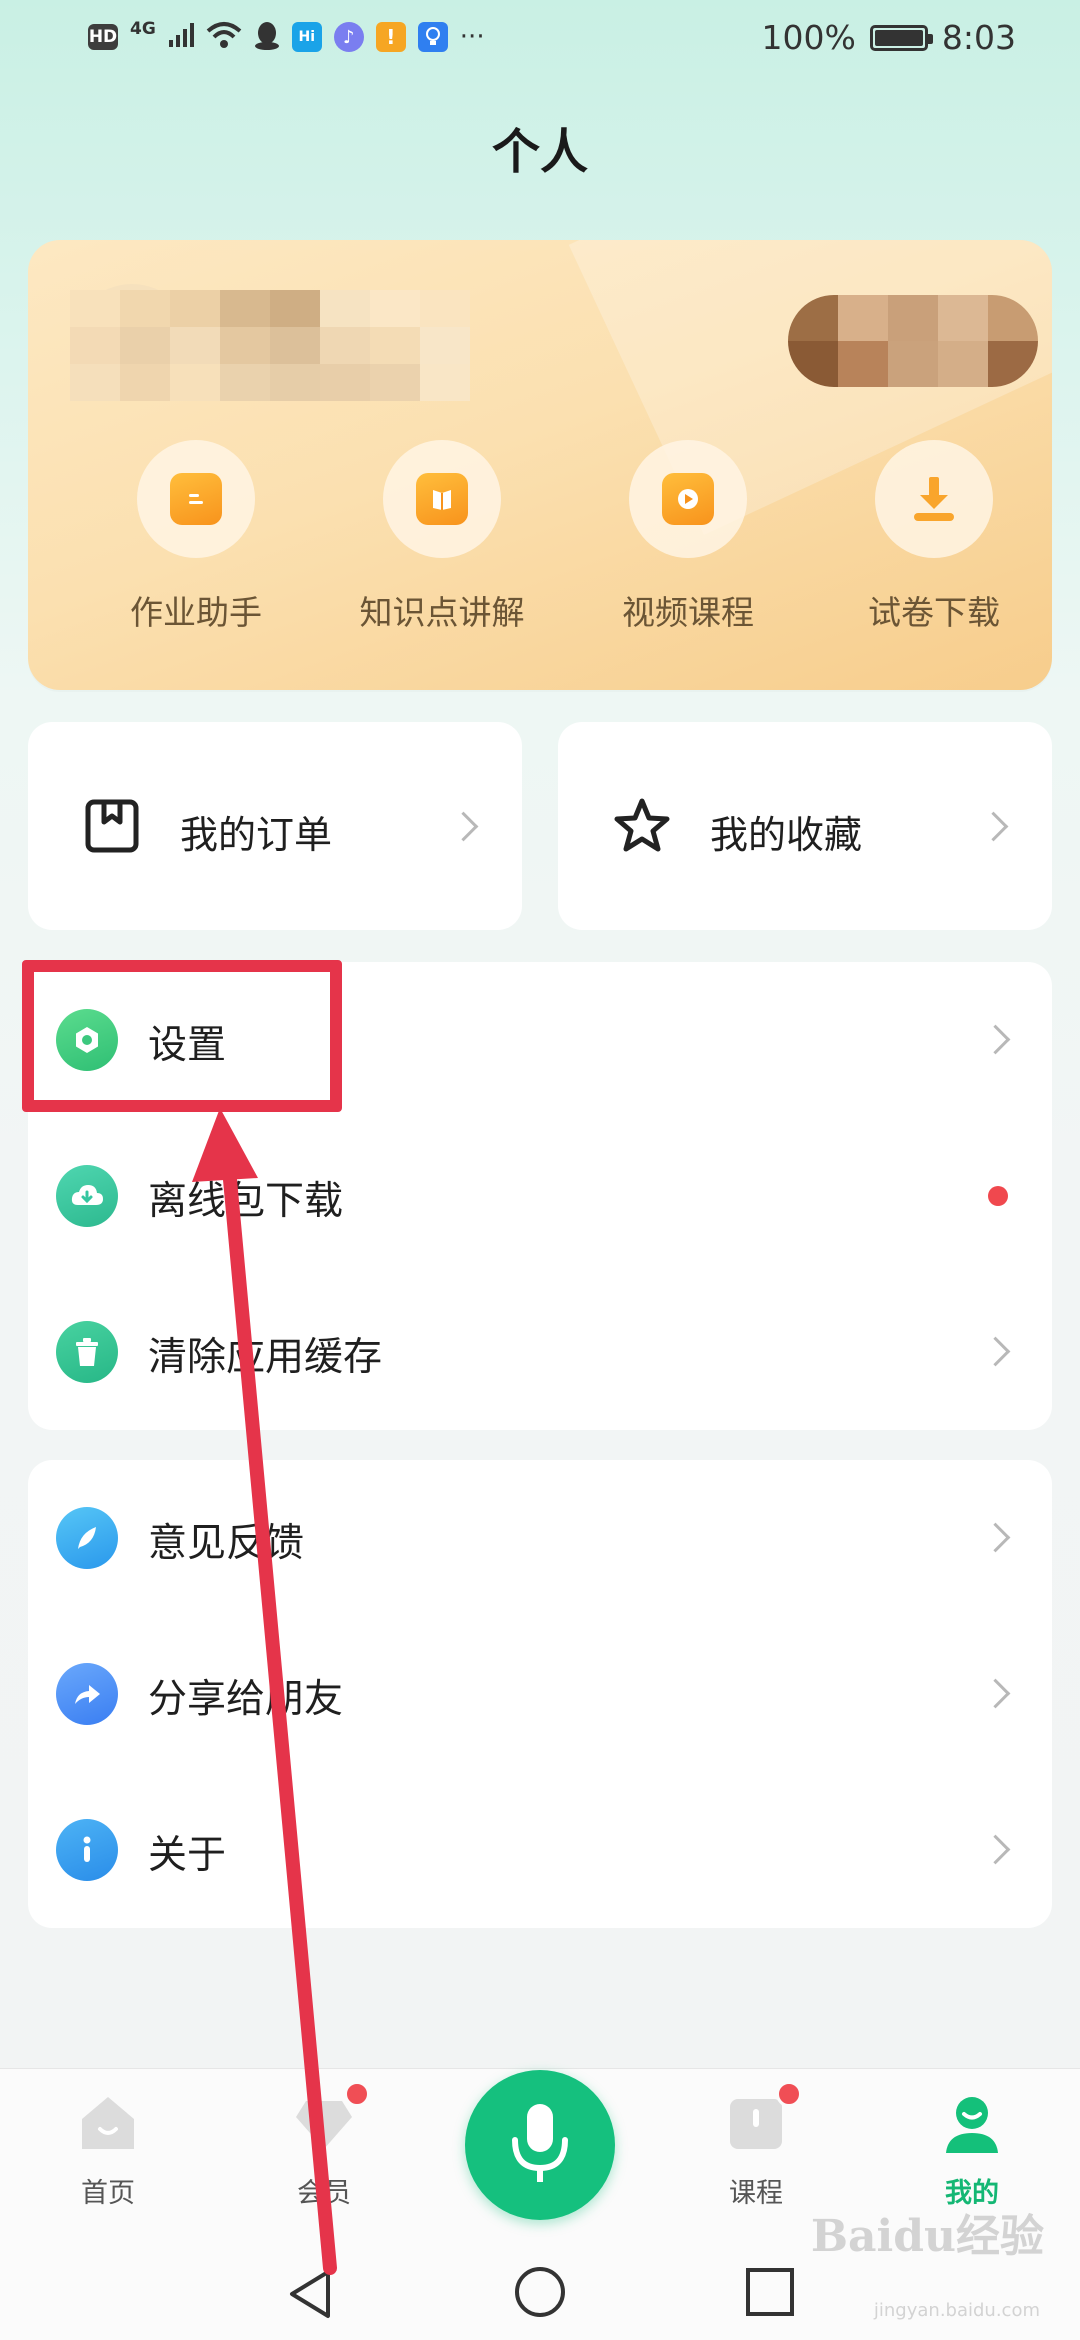 Image resolution: width=1080 pixels, height=2340 pixels. What do you see at coordinates (539, 152) in the screenshot?
I see `page-title: 个人` at bounding box center [539, 152].